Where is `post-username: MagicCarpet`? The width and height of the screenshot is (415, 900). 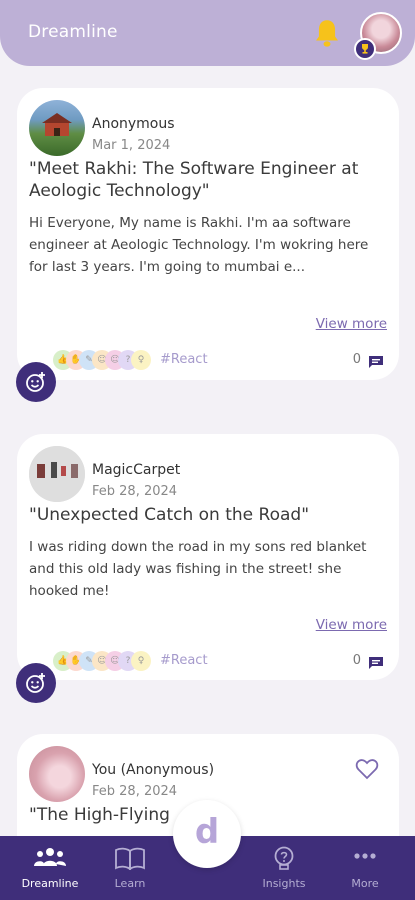
post-username: MagicCarpet is located at coordinates (136, 470).